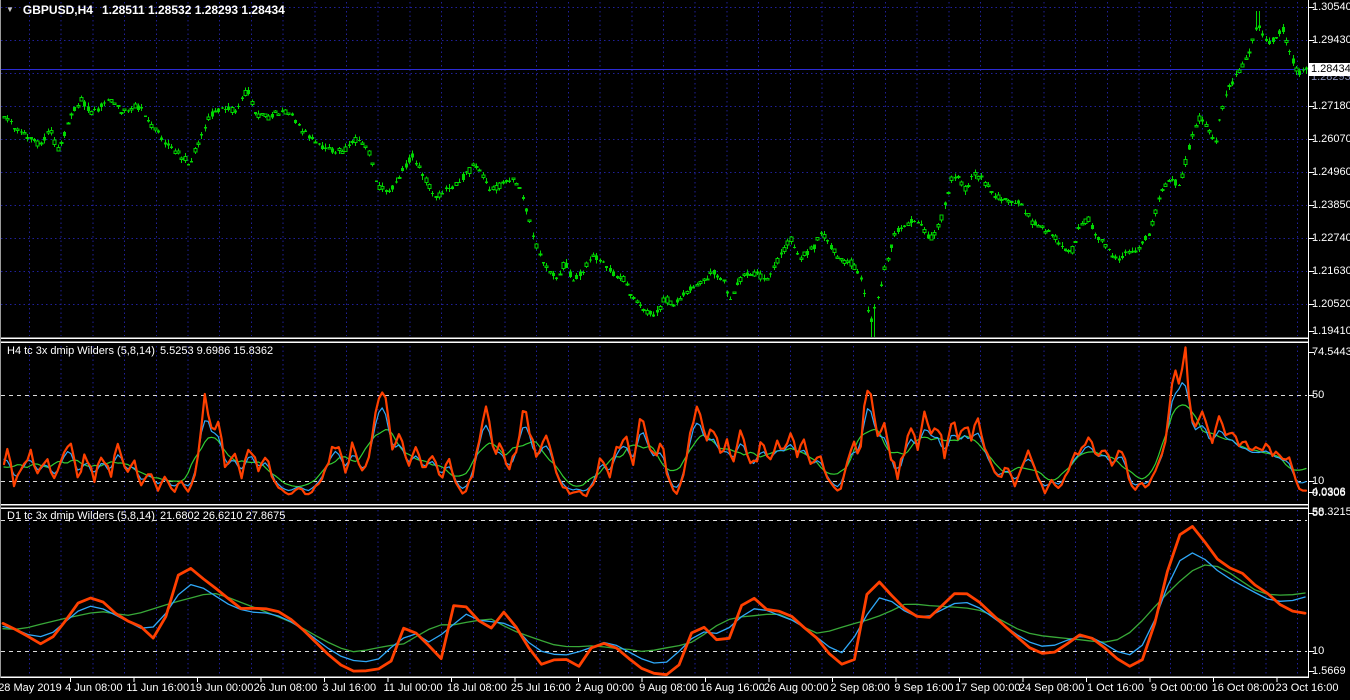 The width and height of the screenshot is (1350, 700). Describe the element at coordinates (1331, 352) in the screenshot. I see `indicator-axis-label: 74.5443` at that location.